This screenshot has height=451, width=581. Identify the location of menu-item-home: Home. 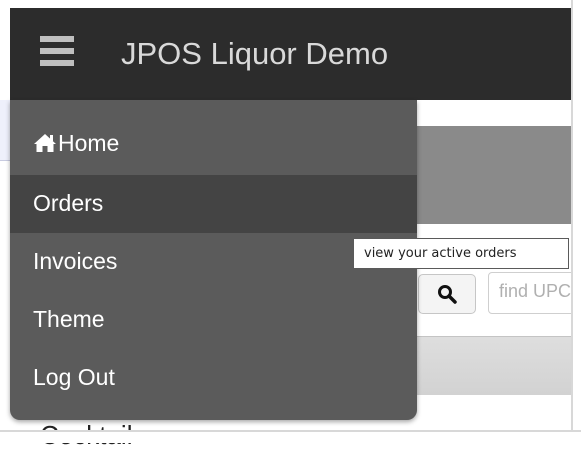
(213, 144).